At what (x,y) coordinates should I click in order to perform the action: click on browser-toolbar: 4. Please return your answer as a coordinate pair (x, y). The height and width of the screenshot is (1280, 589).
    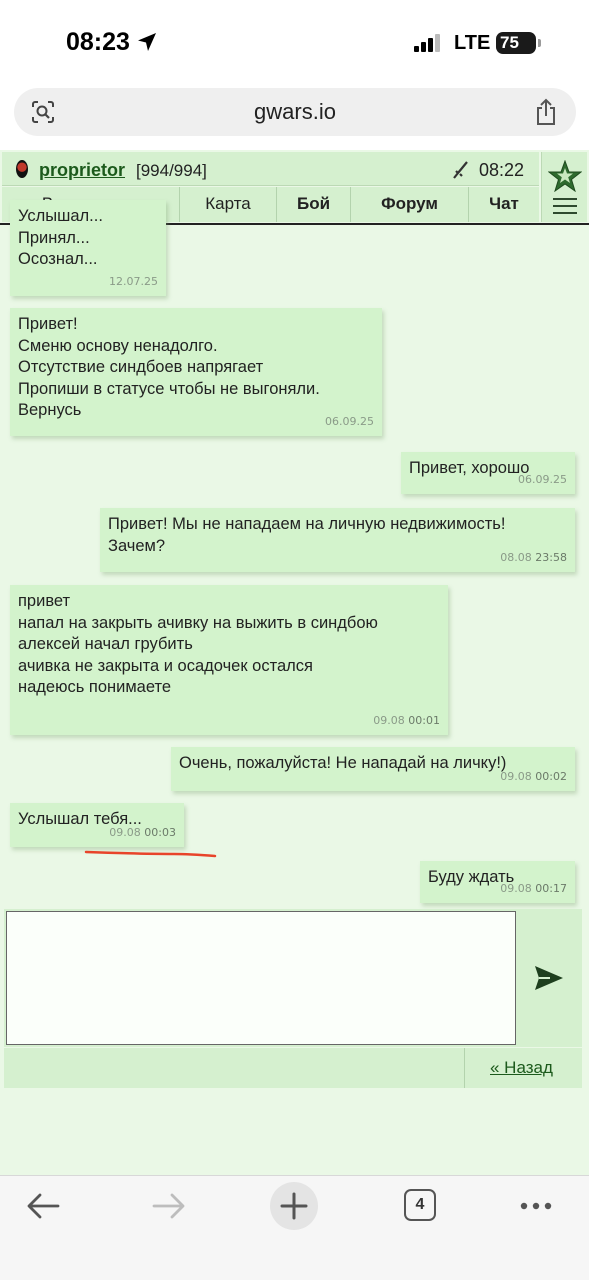
    Looking at the image, I should click on (294, 1227).